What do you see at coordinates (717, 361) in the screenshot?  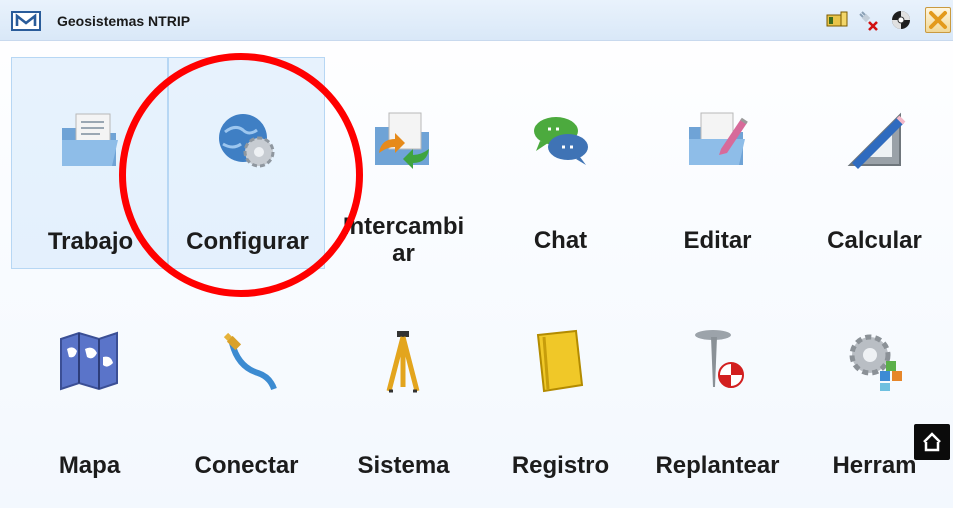 I see `stakeout-pin-icon` at bounding box center [717, 361].